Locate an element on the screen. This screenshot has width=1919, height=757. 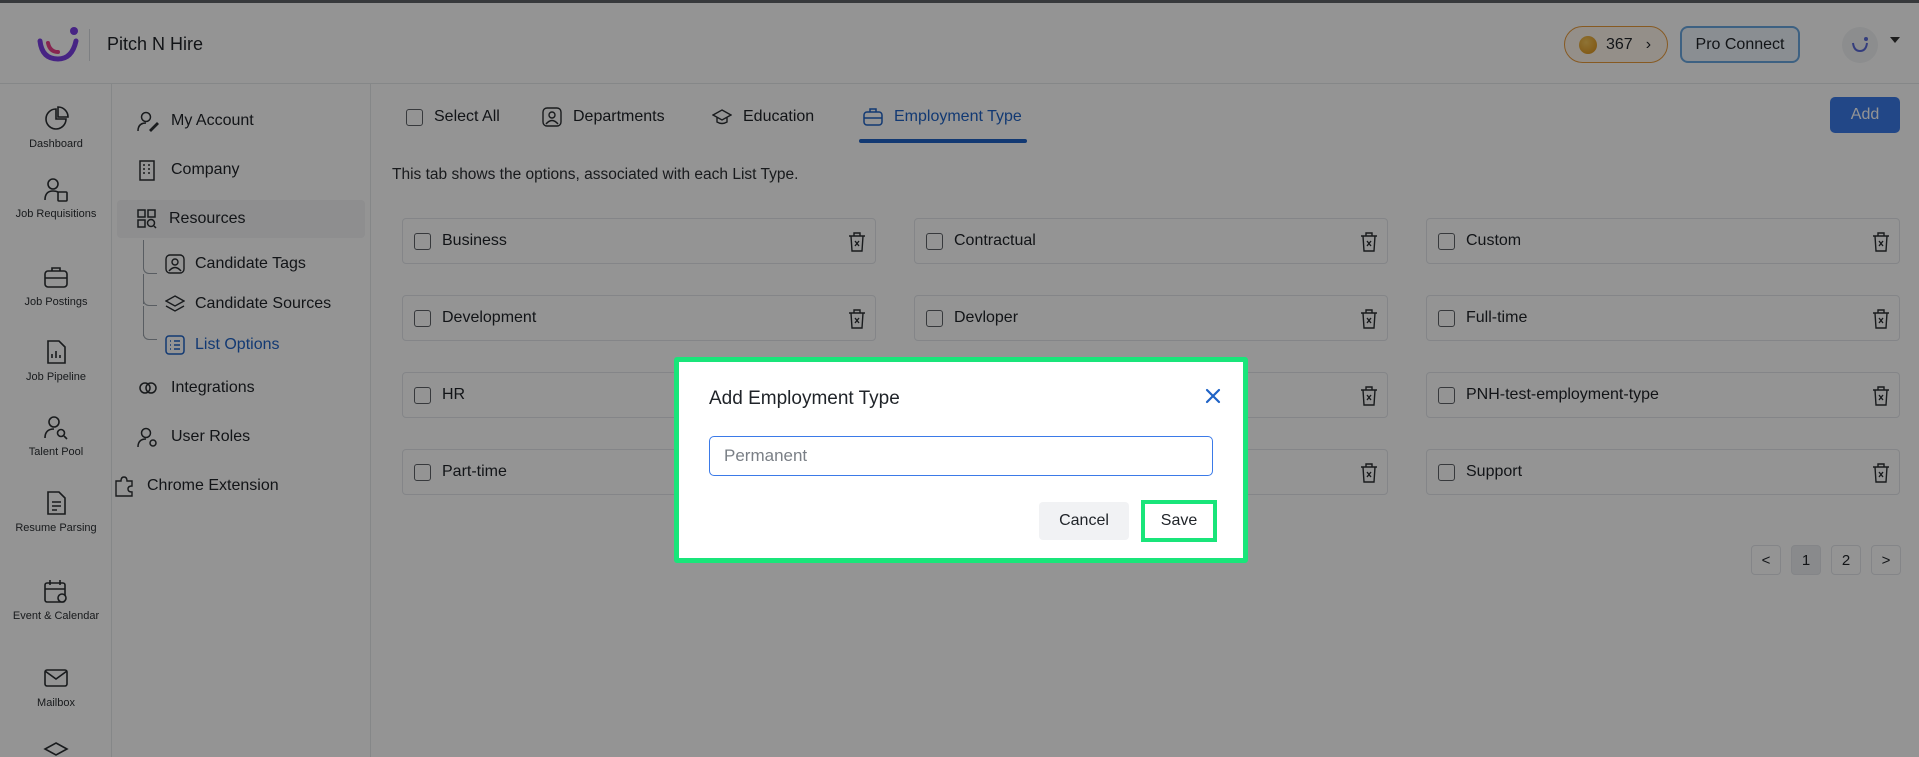
add-employment-type-dialog: Add Employment Type Cancel Save is located at coordinates (961, 460).